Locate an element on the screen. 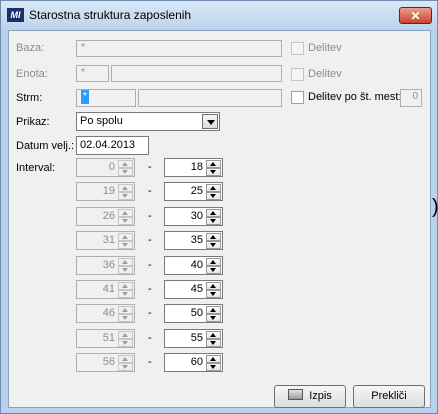 This screenshot has width=438, height=414. interval-from-value: 19 is located at coordinates (108, 191).